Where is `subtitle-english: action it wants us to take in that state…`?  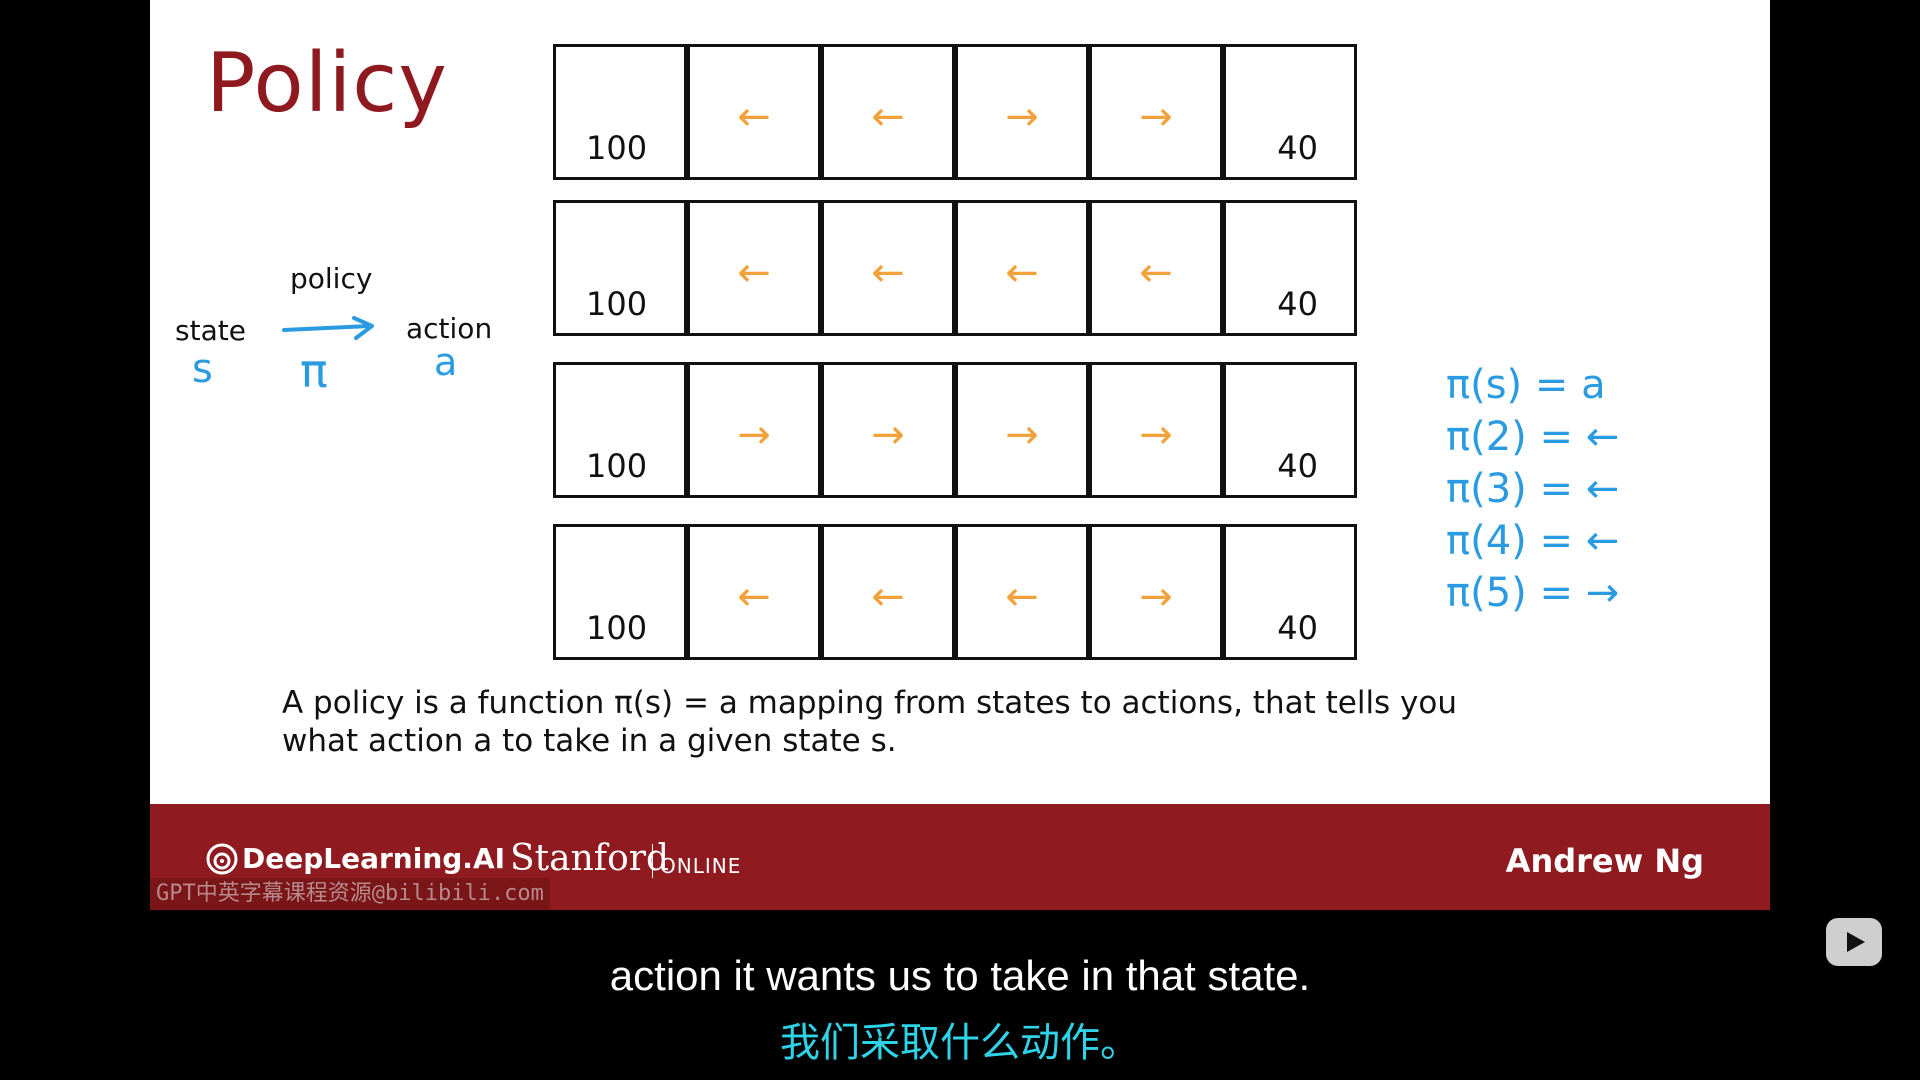
subtitle-english: action it wants us to take in that state… is located at coordinates (960, 975).